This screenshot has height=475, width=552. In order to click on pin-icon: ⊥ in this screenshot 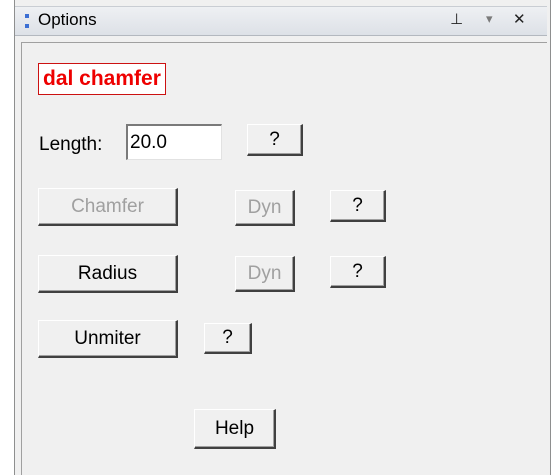, I will do `click(456, 19)`.